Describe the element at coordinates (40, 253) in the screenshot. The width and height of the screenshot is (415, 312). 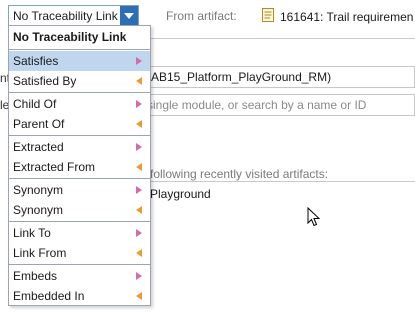
I see `menu-item-label: Link From` at that location.